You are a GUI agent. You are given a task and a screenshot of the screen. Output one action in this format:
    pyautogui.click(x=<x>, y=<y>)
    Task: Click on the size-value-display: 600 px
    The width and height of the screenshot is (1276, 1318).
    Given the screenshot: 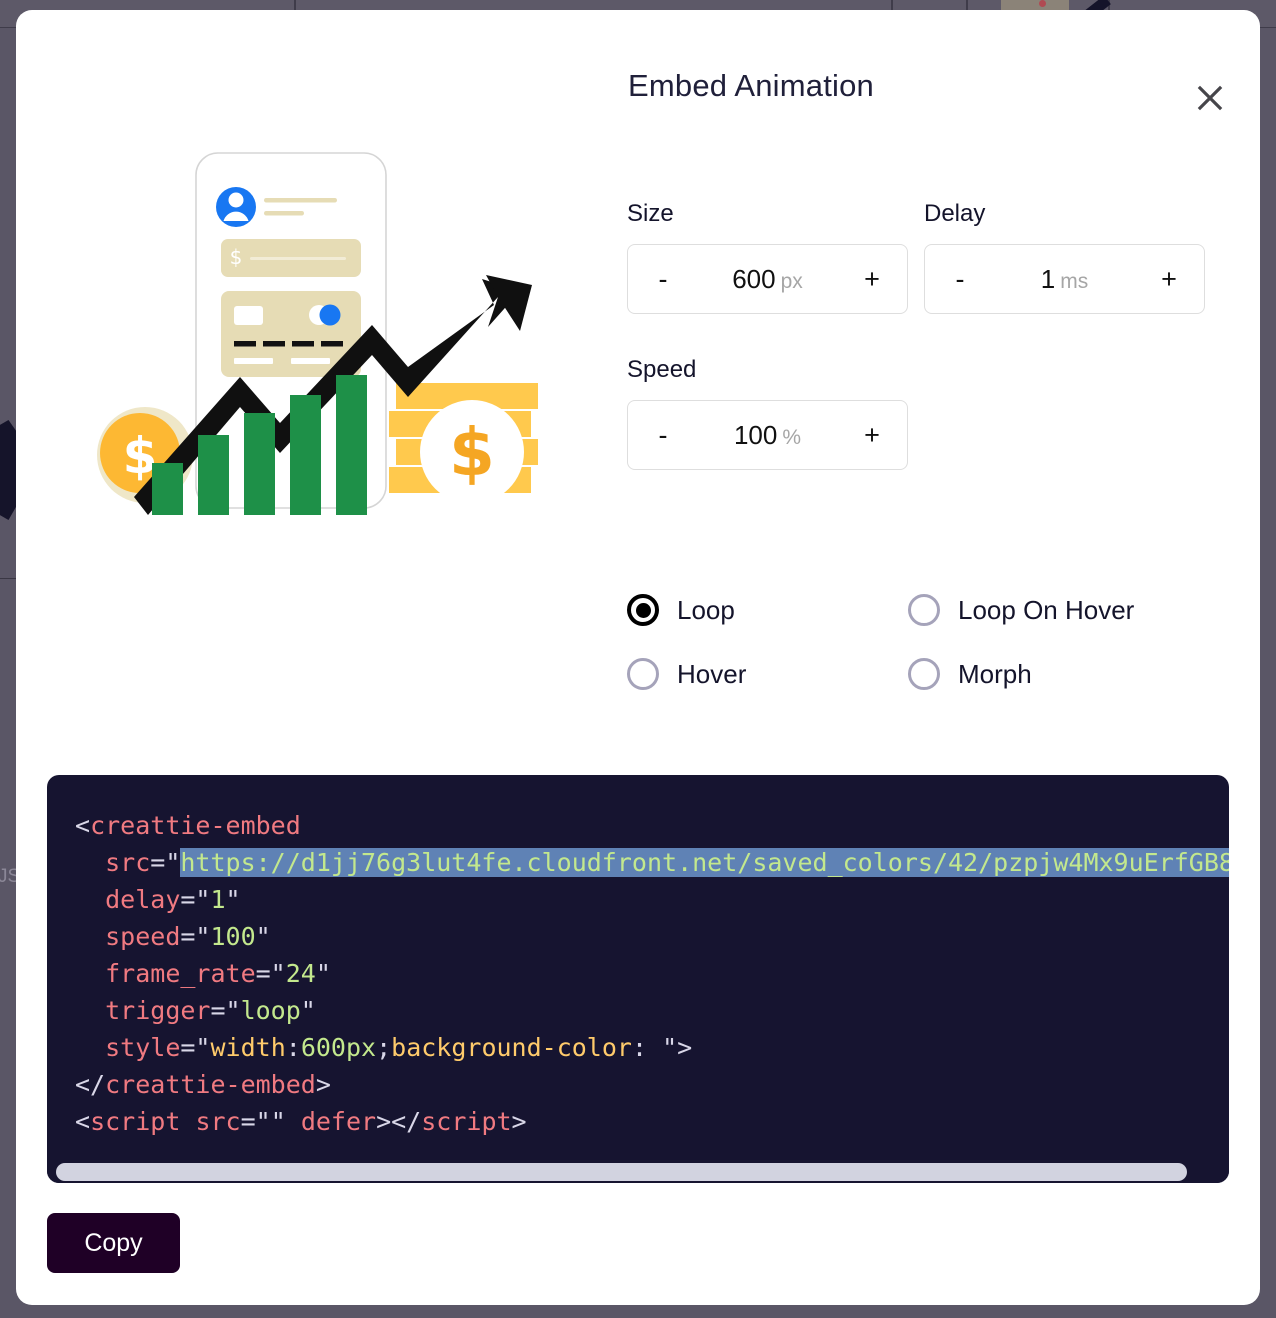 What is the action you would take?
    pyautogui.click(x=767, y=279)
    